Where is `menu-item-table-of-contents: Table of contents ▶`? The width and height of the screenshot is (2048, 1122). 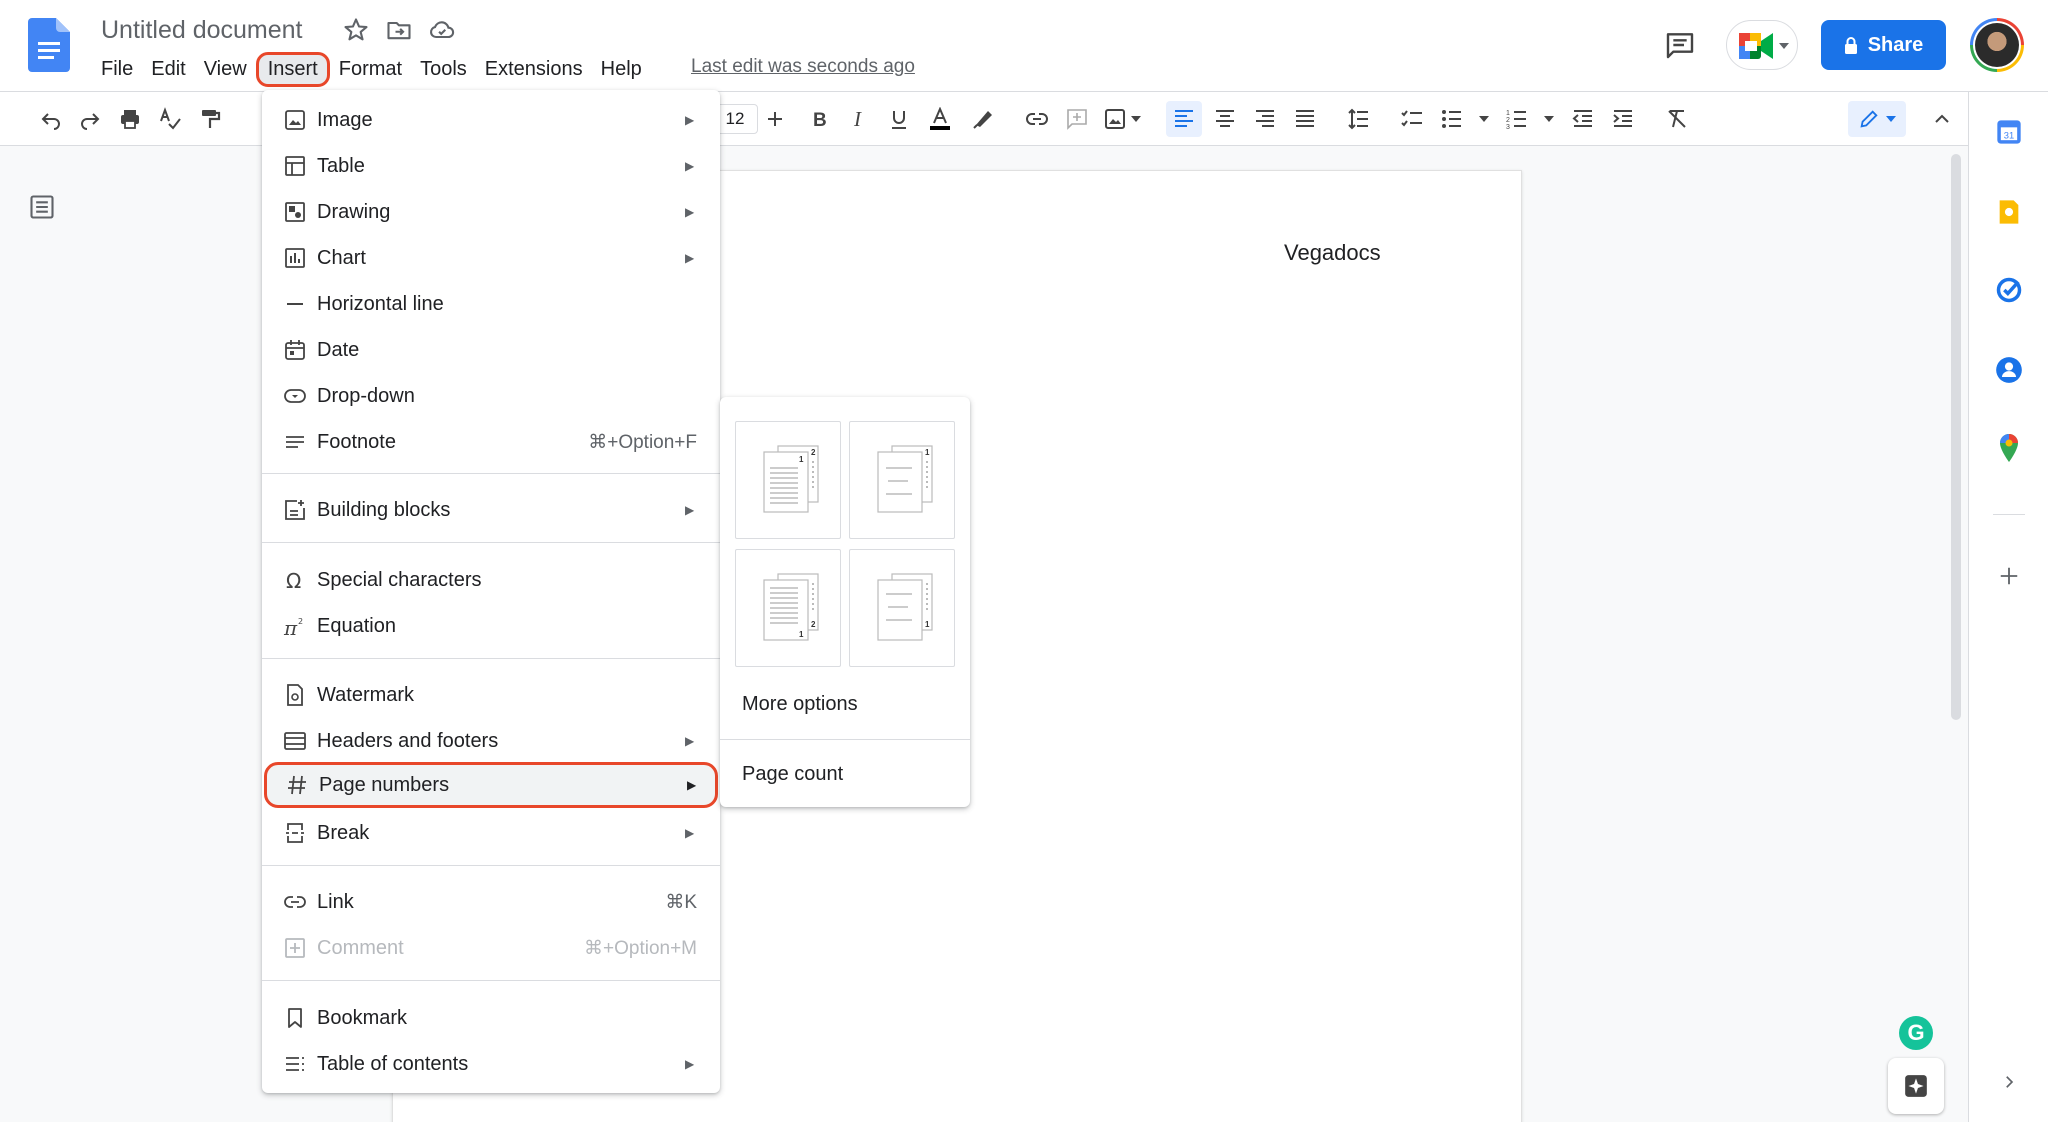 menu-item-table-of-contents: Table of contents ▶ is located at coordinates (491, 1064).